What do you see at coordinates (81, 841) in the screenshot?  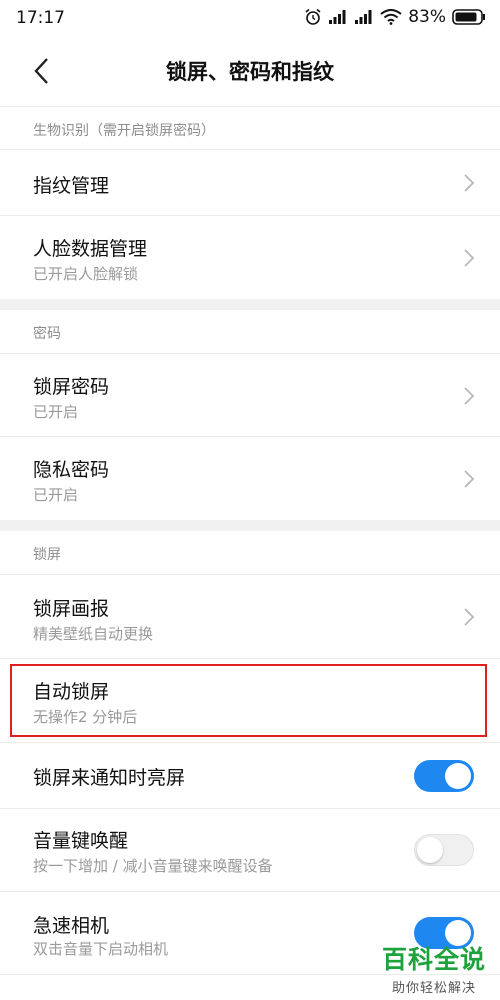 I see `item-title: 音量键唤醒` at bounding box center [81, 841].